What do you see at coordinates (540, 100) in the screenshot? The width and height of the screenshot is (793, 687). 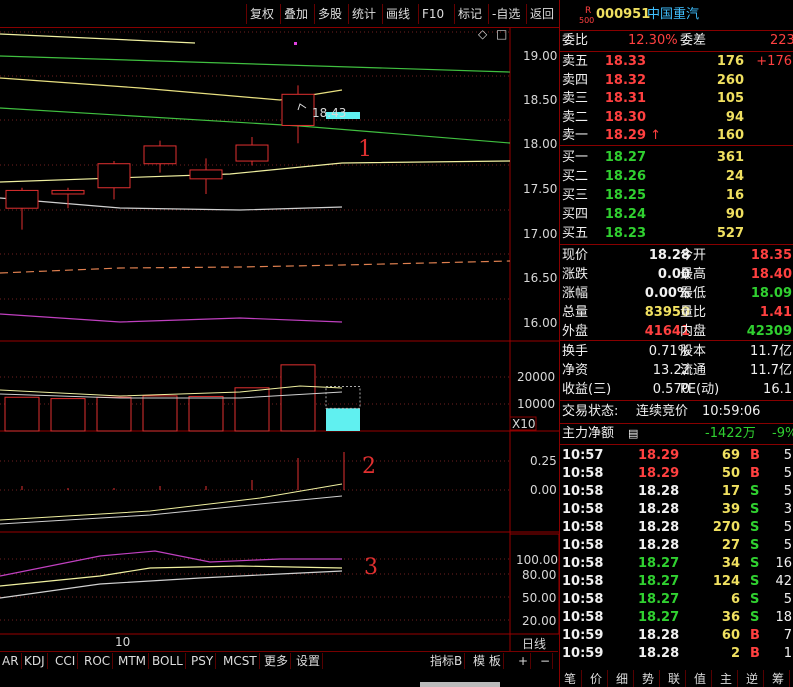 I see `price-tick: 18.50` at bounding box center [540, 100].